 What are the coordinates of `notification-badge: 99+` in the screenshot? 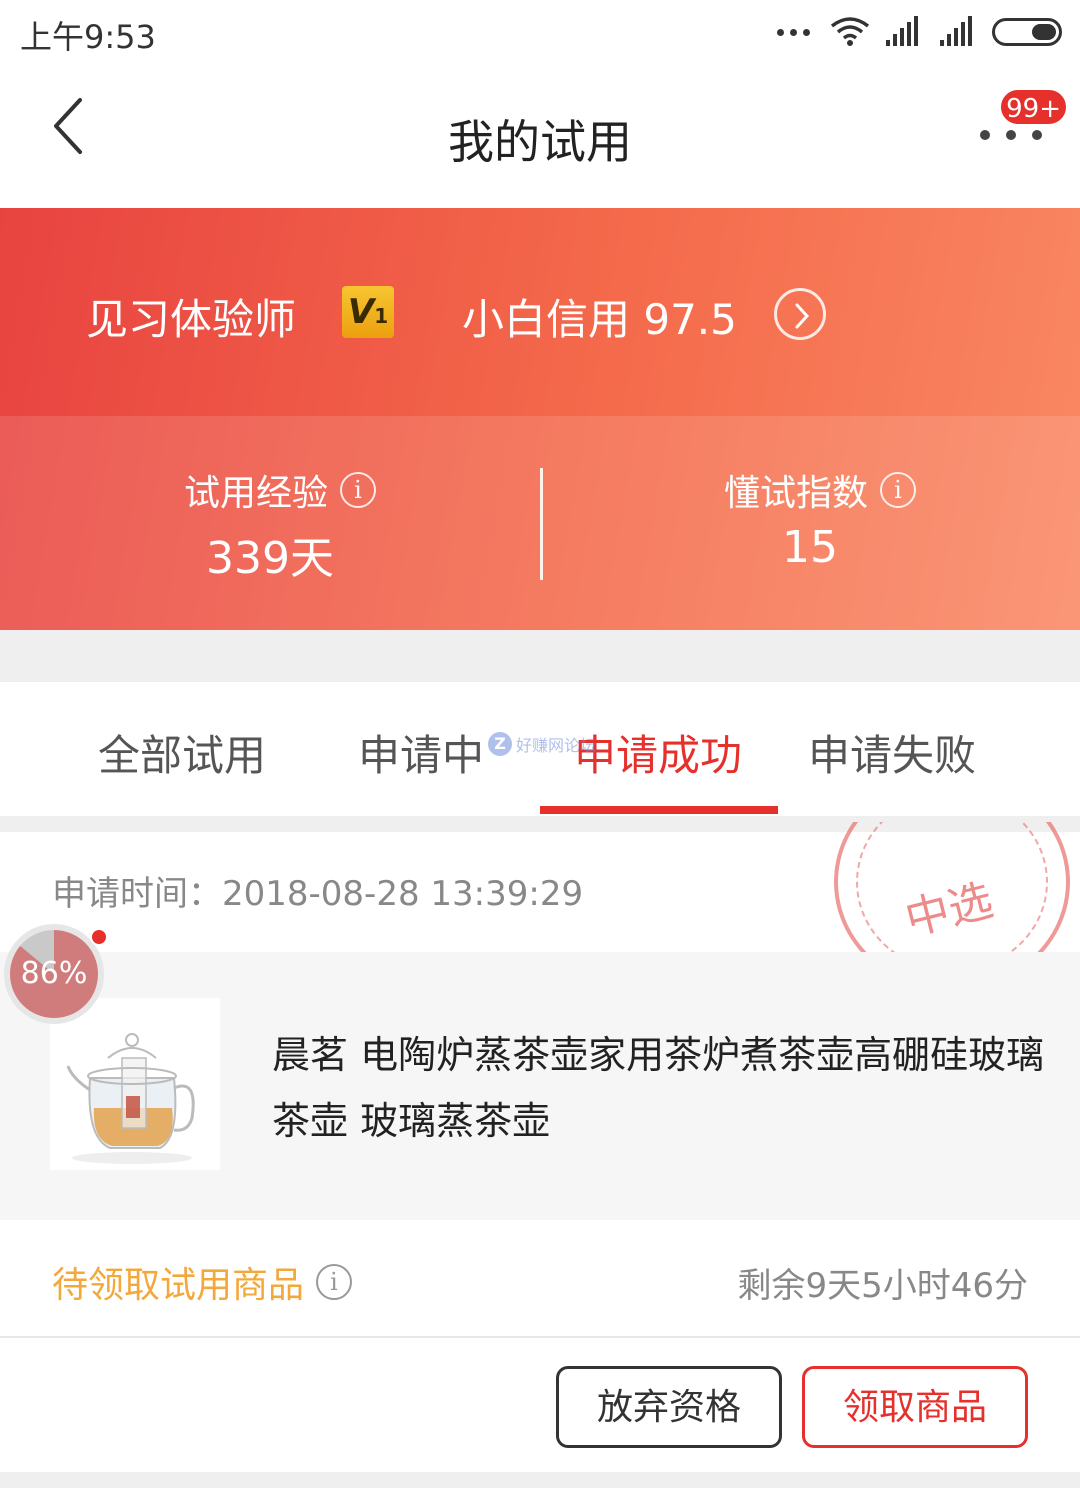 It's located at (1033, 107).